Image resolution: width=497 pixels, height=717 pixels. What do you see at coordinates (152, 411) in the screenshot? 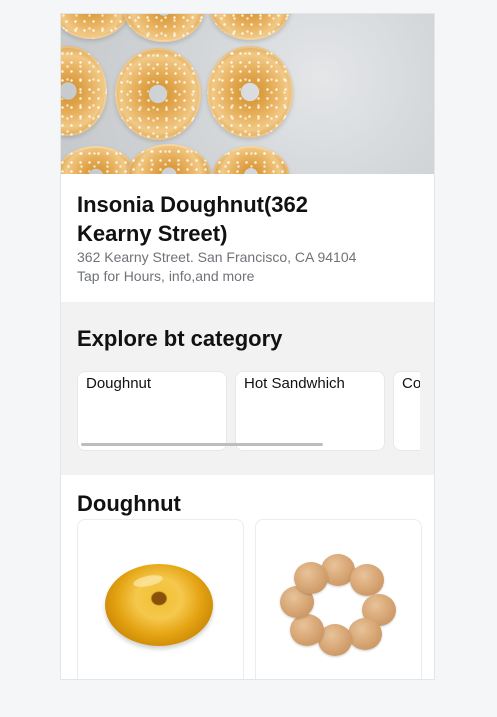
I see `category-card-doughnut: Doughnut` at bounding box center [152, 411].